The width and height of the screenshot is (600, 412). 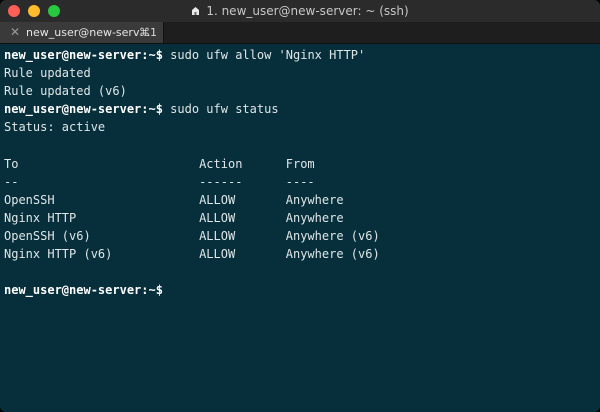 What do you see at coordinates (192, 254) in the screenshot?
I see `output-text: Nginx HTTP (v6) ALLOW Anywhere (v6)` at bounding box center [192, 254].